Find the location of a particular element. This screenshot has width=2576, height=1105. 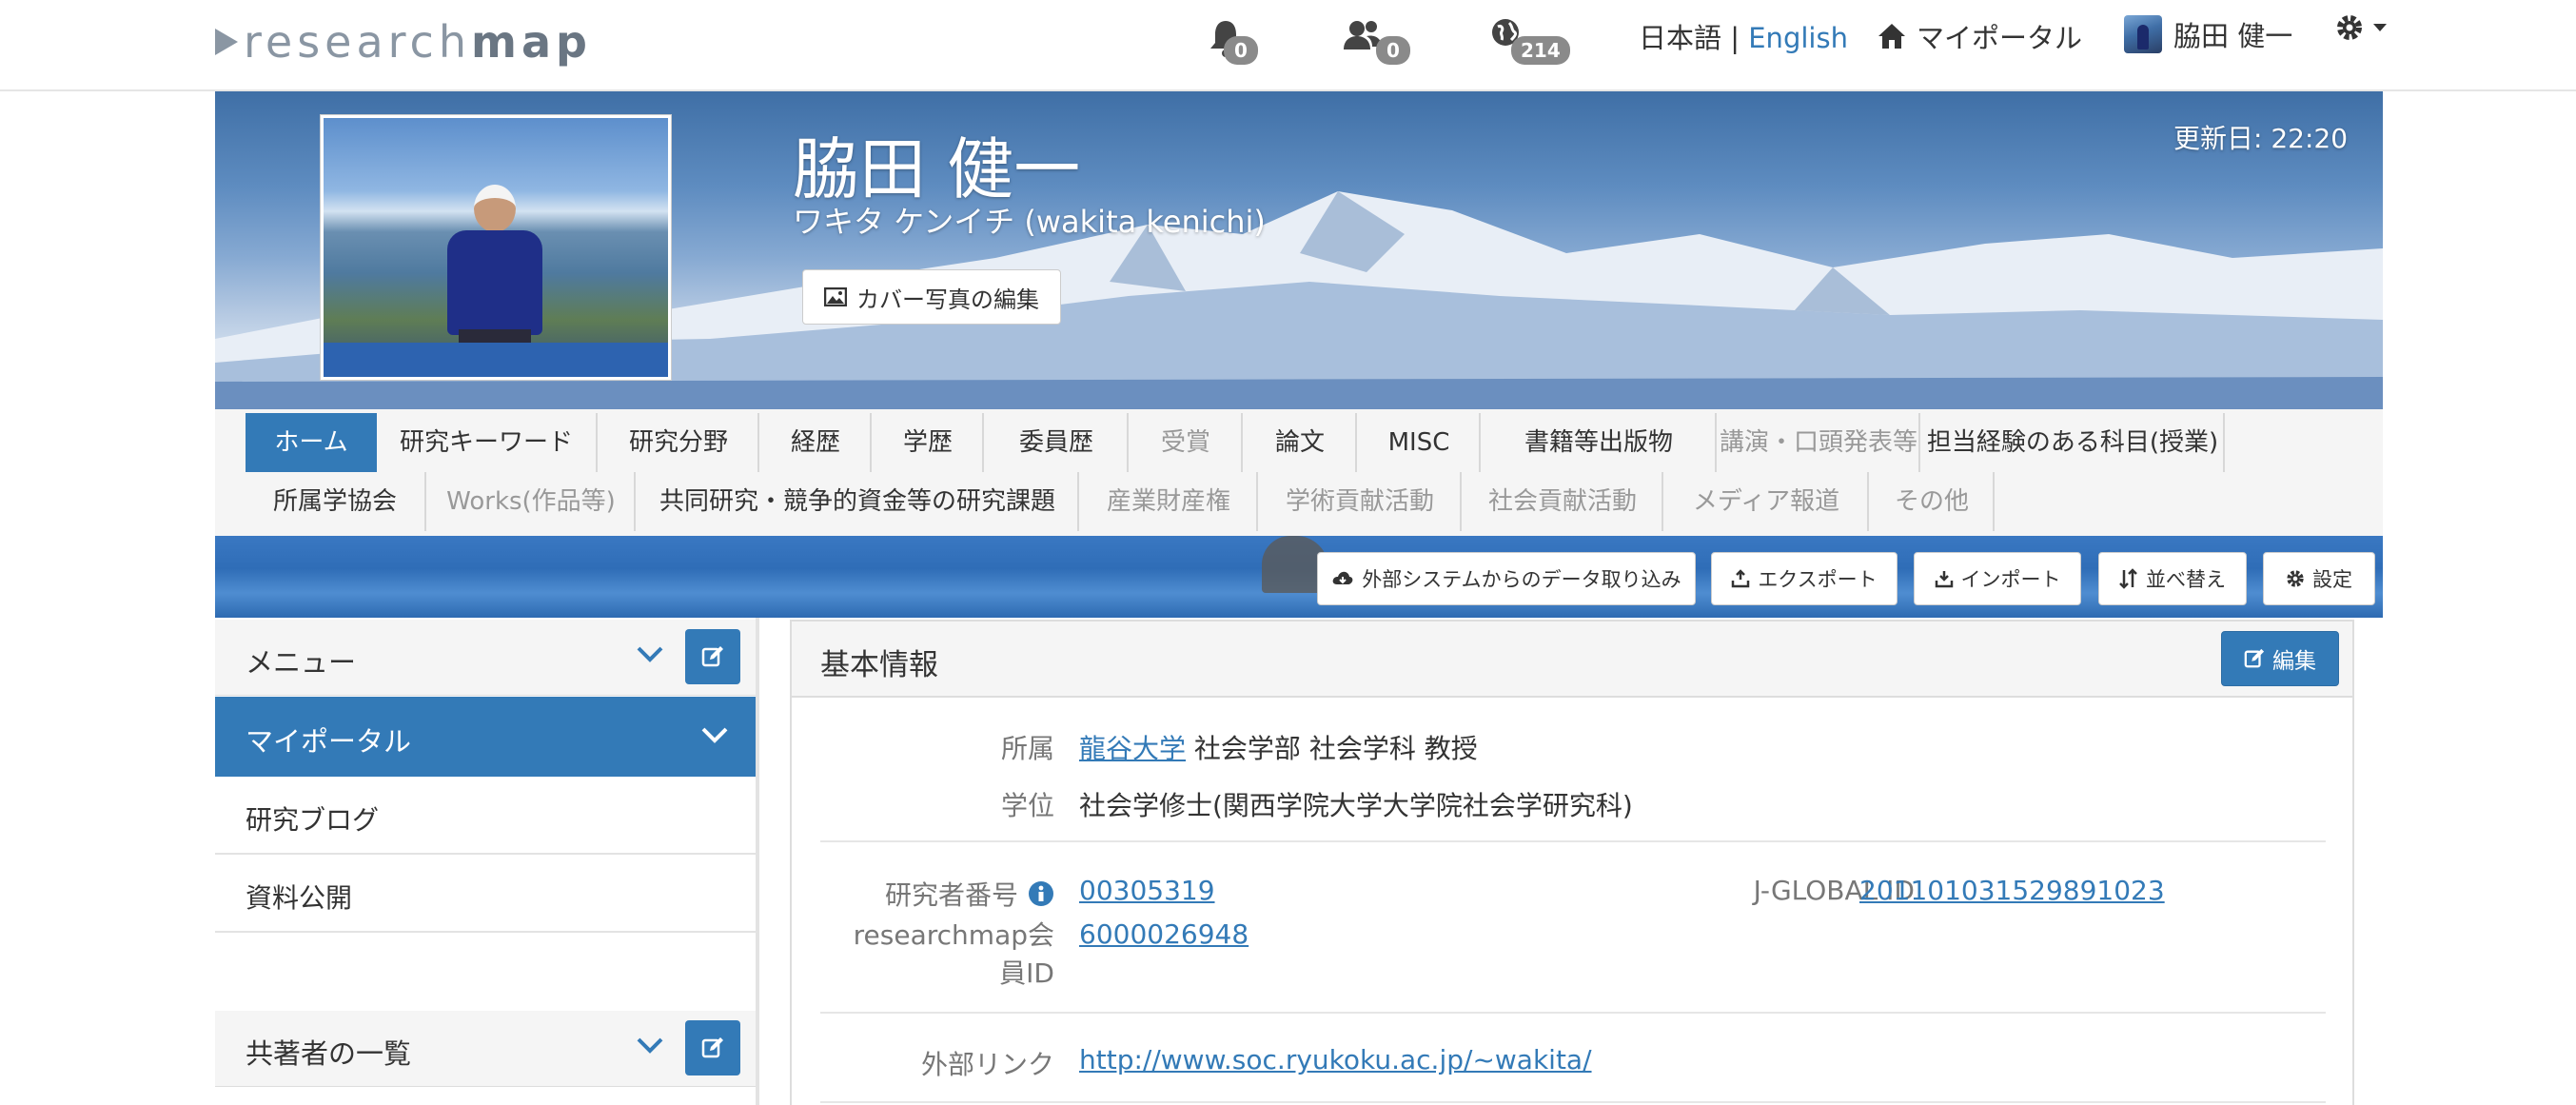

user-menu-link: 脇田 健一 is located at coordinates (2208, 34).